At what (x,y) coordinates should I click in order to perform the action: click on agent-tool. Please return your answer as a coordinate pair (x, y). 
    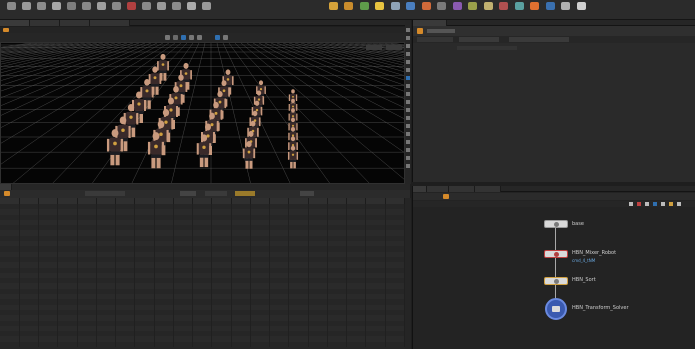
    Looking at the image, I should click on (349, 10).